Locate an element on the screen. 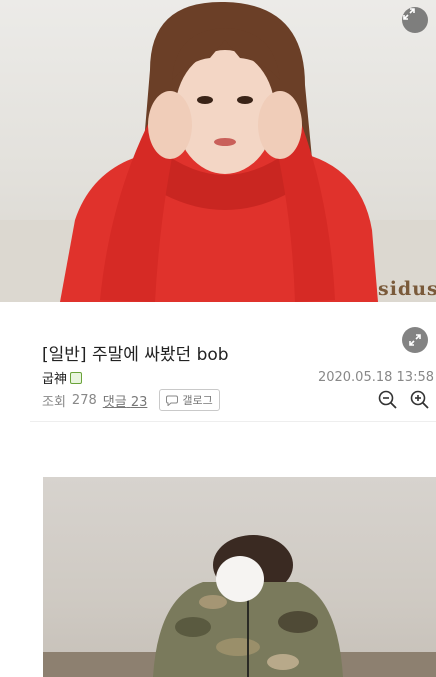  member-badge-icon is located at coordinates (75, 377).